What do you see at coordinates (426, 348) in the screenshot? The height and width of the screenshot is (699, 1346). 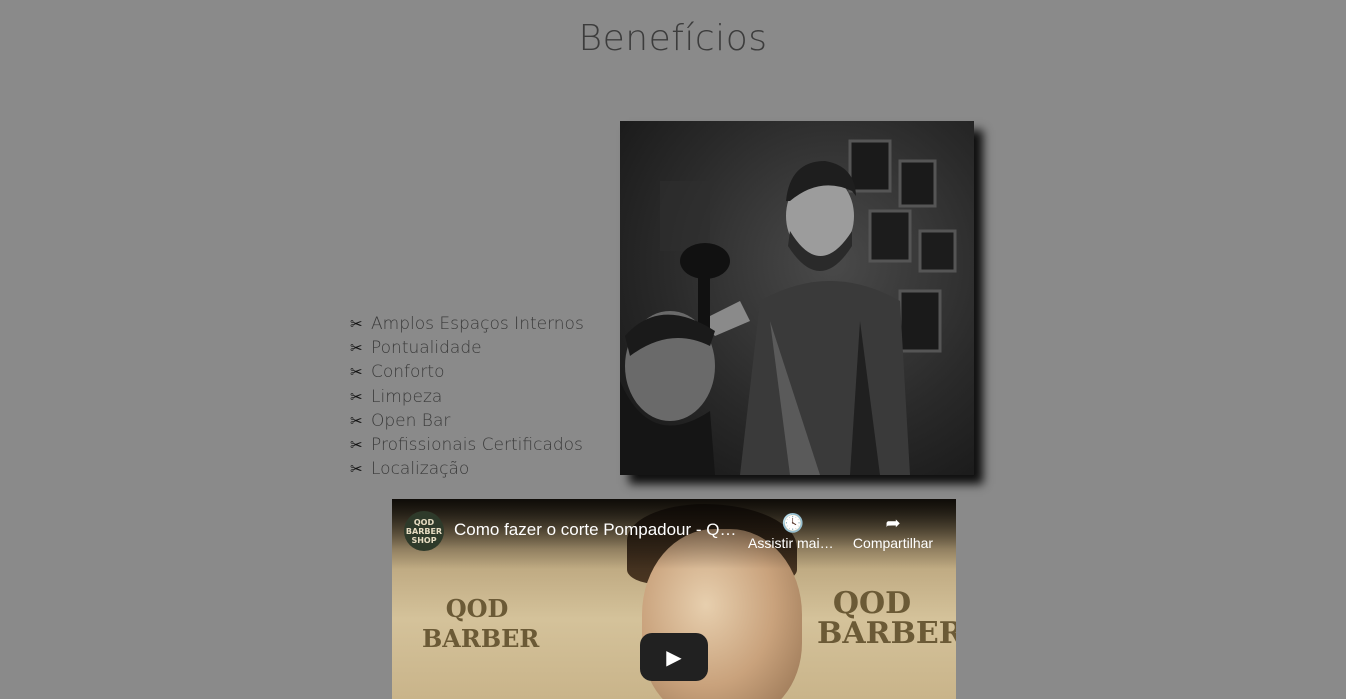 I see `benefit-label: Pontualidade` at bounding box center [426, 348].